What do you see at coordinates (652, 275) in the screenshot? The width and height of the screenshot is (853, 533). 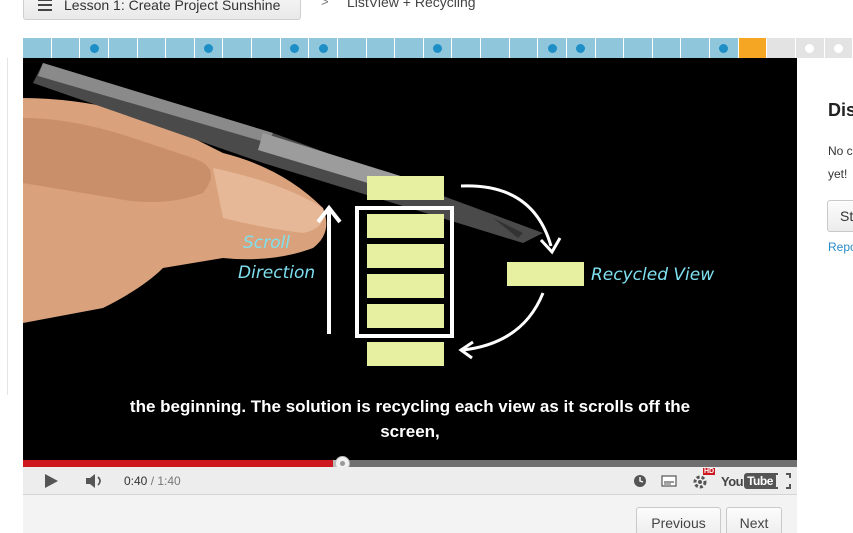 I see `recycled-view-label: Recycled View` at bounding box center [652, 275].